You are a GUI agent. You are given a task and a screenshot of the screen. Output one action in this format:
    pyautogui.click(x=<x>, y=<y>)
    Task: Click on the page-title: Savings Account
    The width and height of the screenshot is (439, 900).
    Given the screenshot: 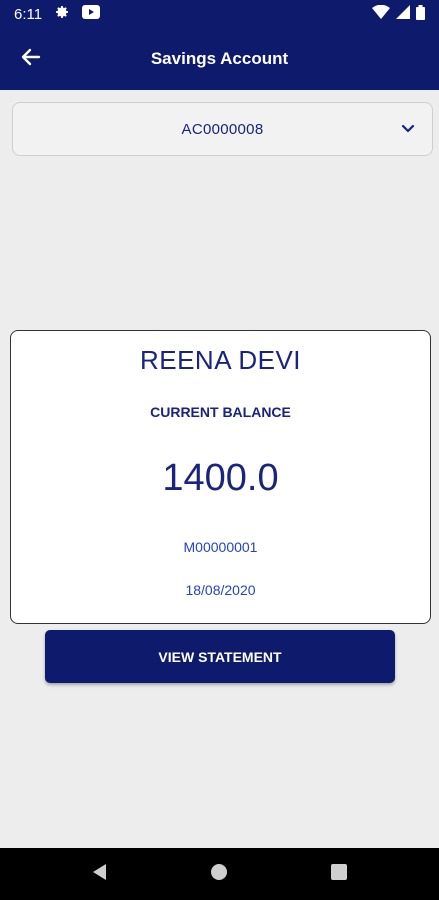 What is the action you would take?
    pyautogui.click(x=219, y=58)
    